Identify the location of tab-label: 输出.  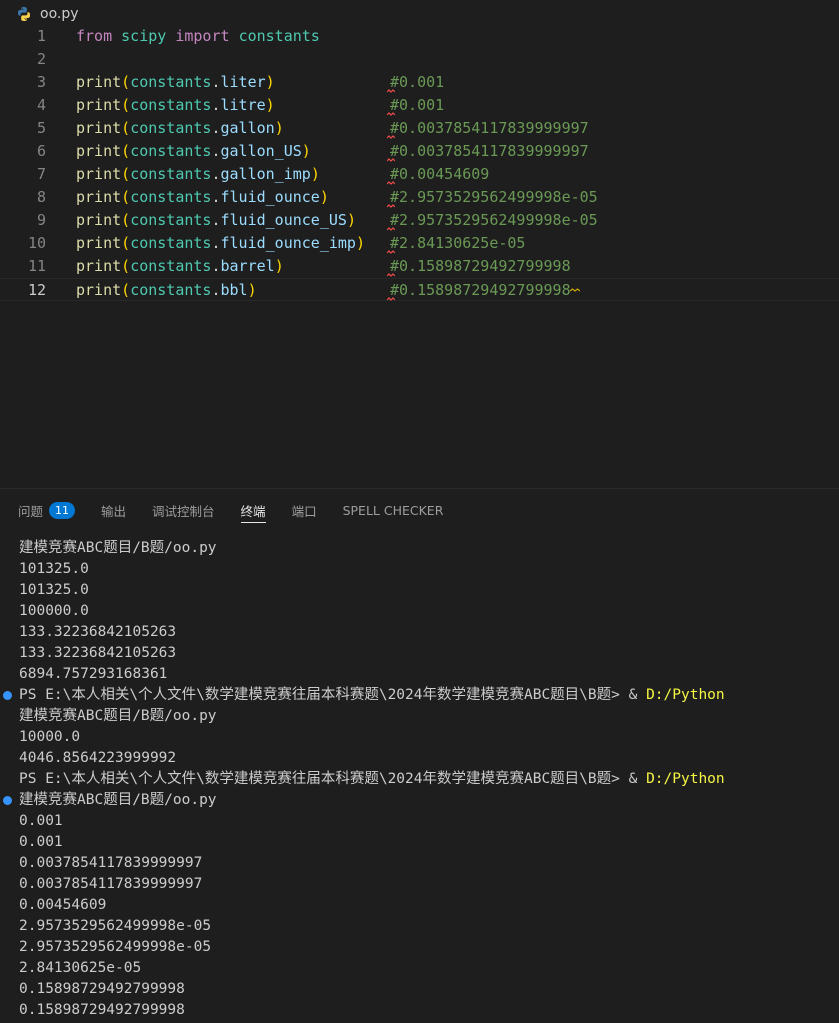
(114, 511).